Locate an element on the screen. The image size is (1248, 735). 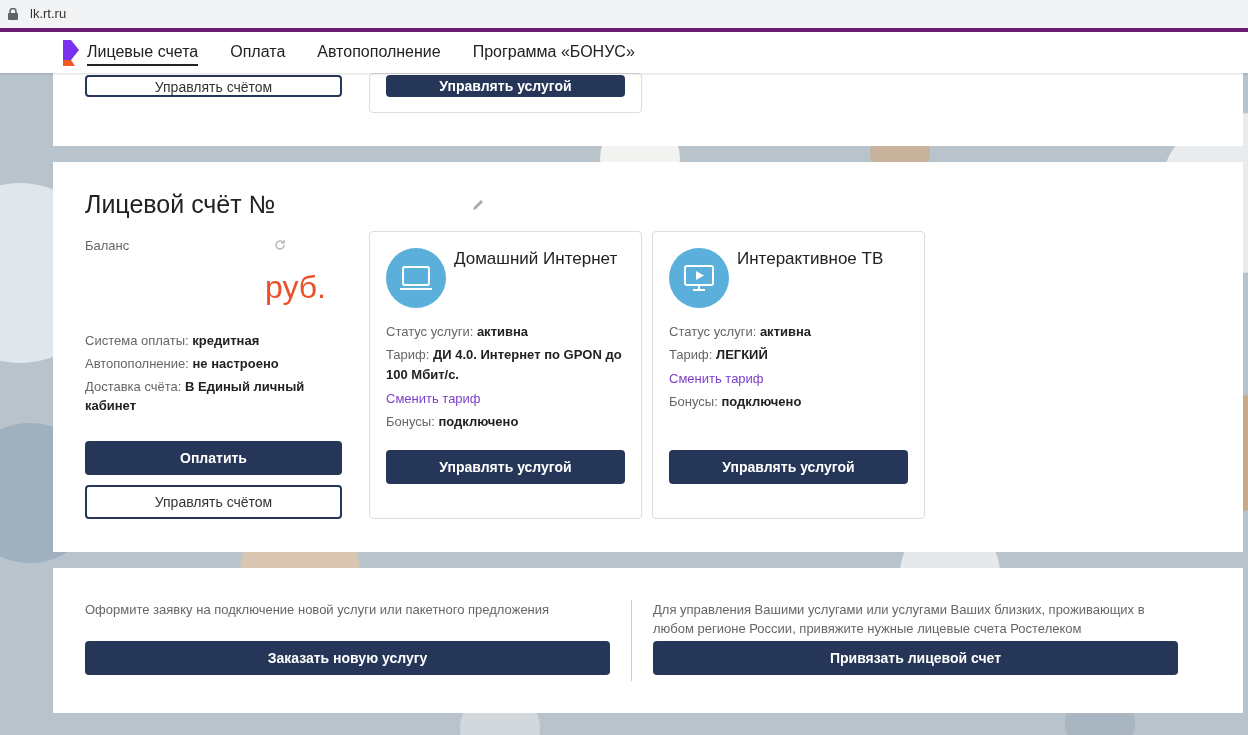
service-name: Домашний Интернет is located at coordinates (536, 258).